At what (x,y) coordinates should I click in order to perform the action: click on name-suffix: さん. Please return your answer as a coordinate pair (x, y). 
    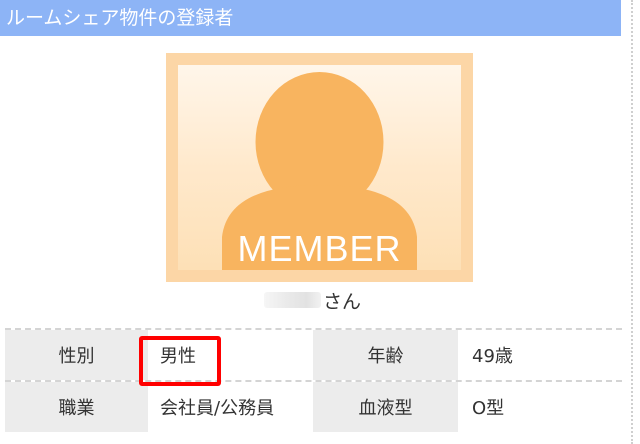
    Looking at the image, I should click on (342, 301).